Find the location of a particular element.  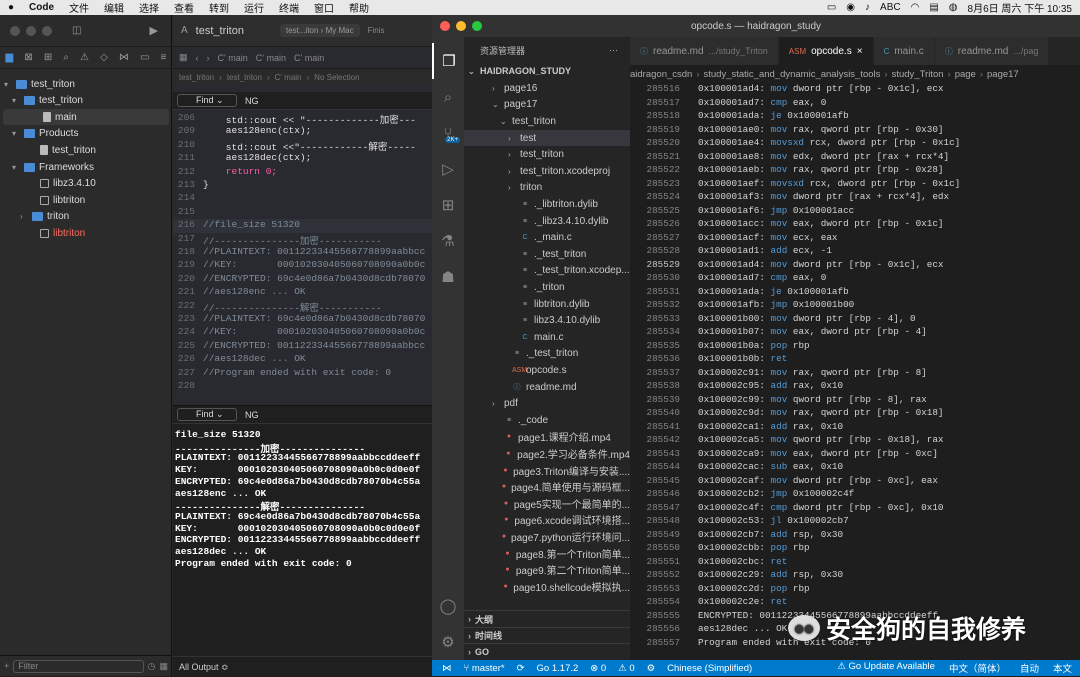

locale: 中文（简体） is located at coordinates (977, 668).